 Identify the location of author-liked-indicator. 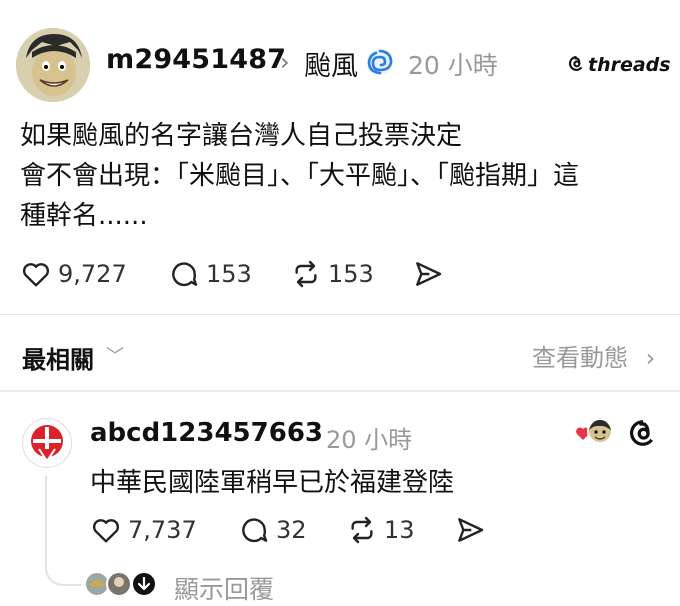
(594, 432).